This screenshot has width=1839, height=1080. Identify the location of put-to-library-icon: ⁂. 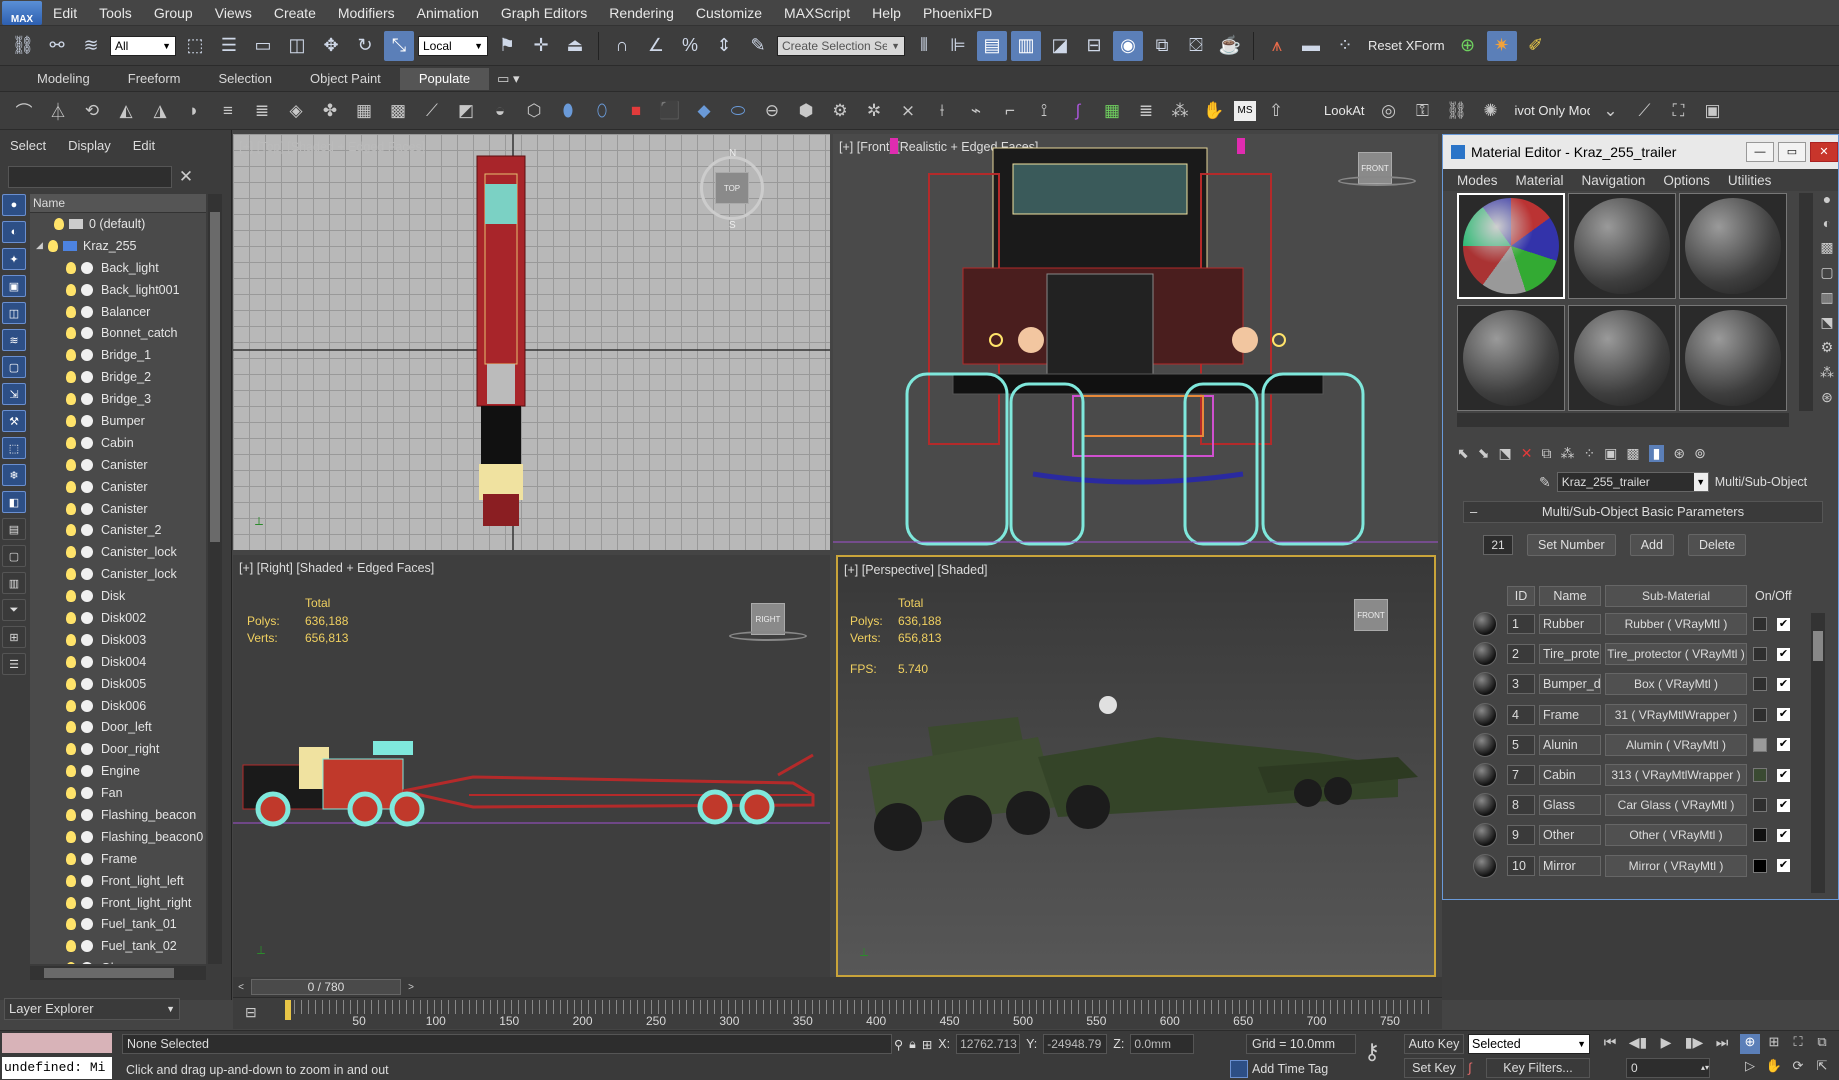
(1567, 453).